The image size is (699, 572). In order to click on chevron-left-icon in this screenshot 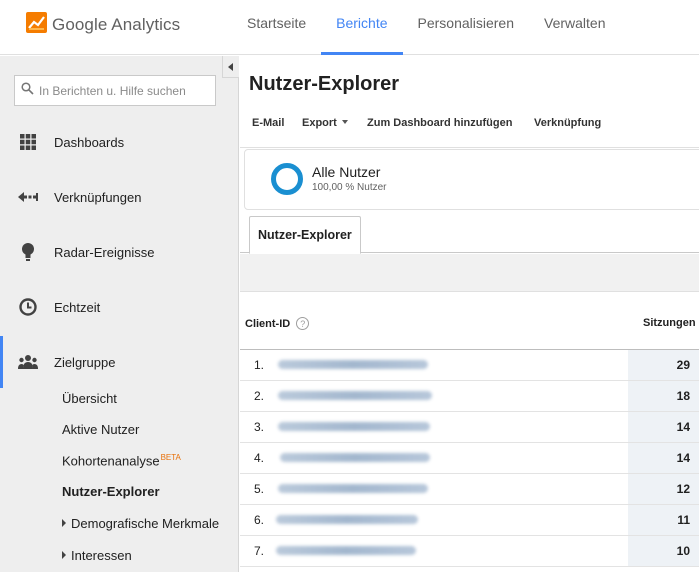, I will do `click(231, 67)`.